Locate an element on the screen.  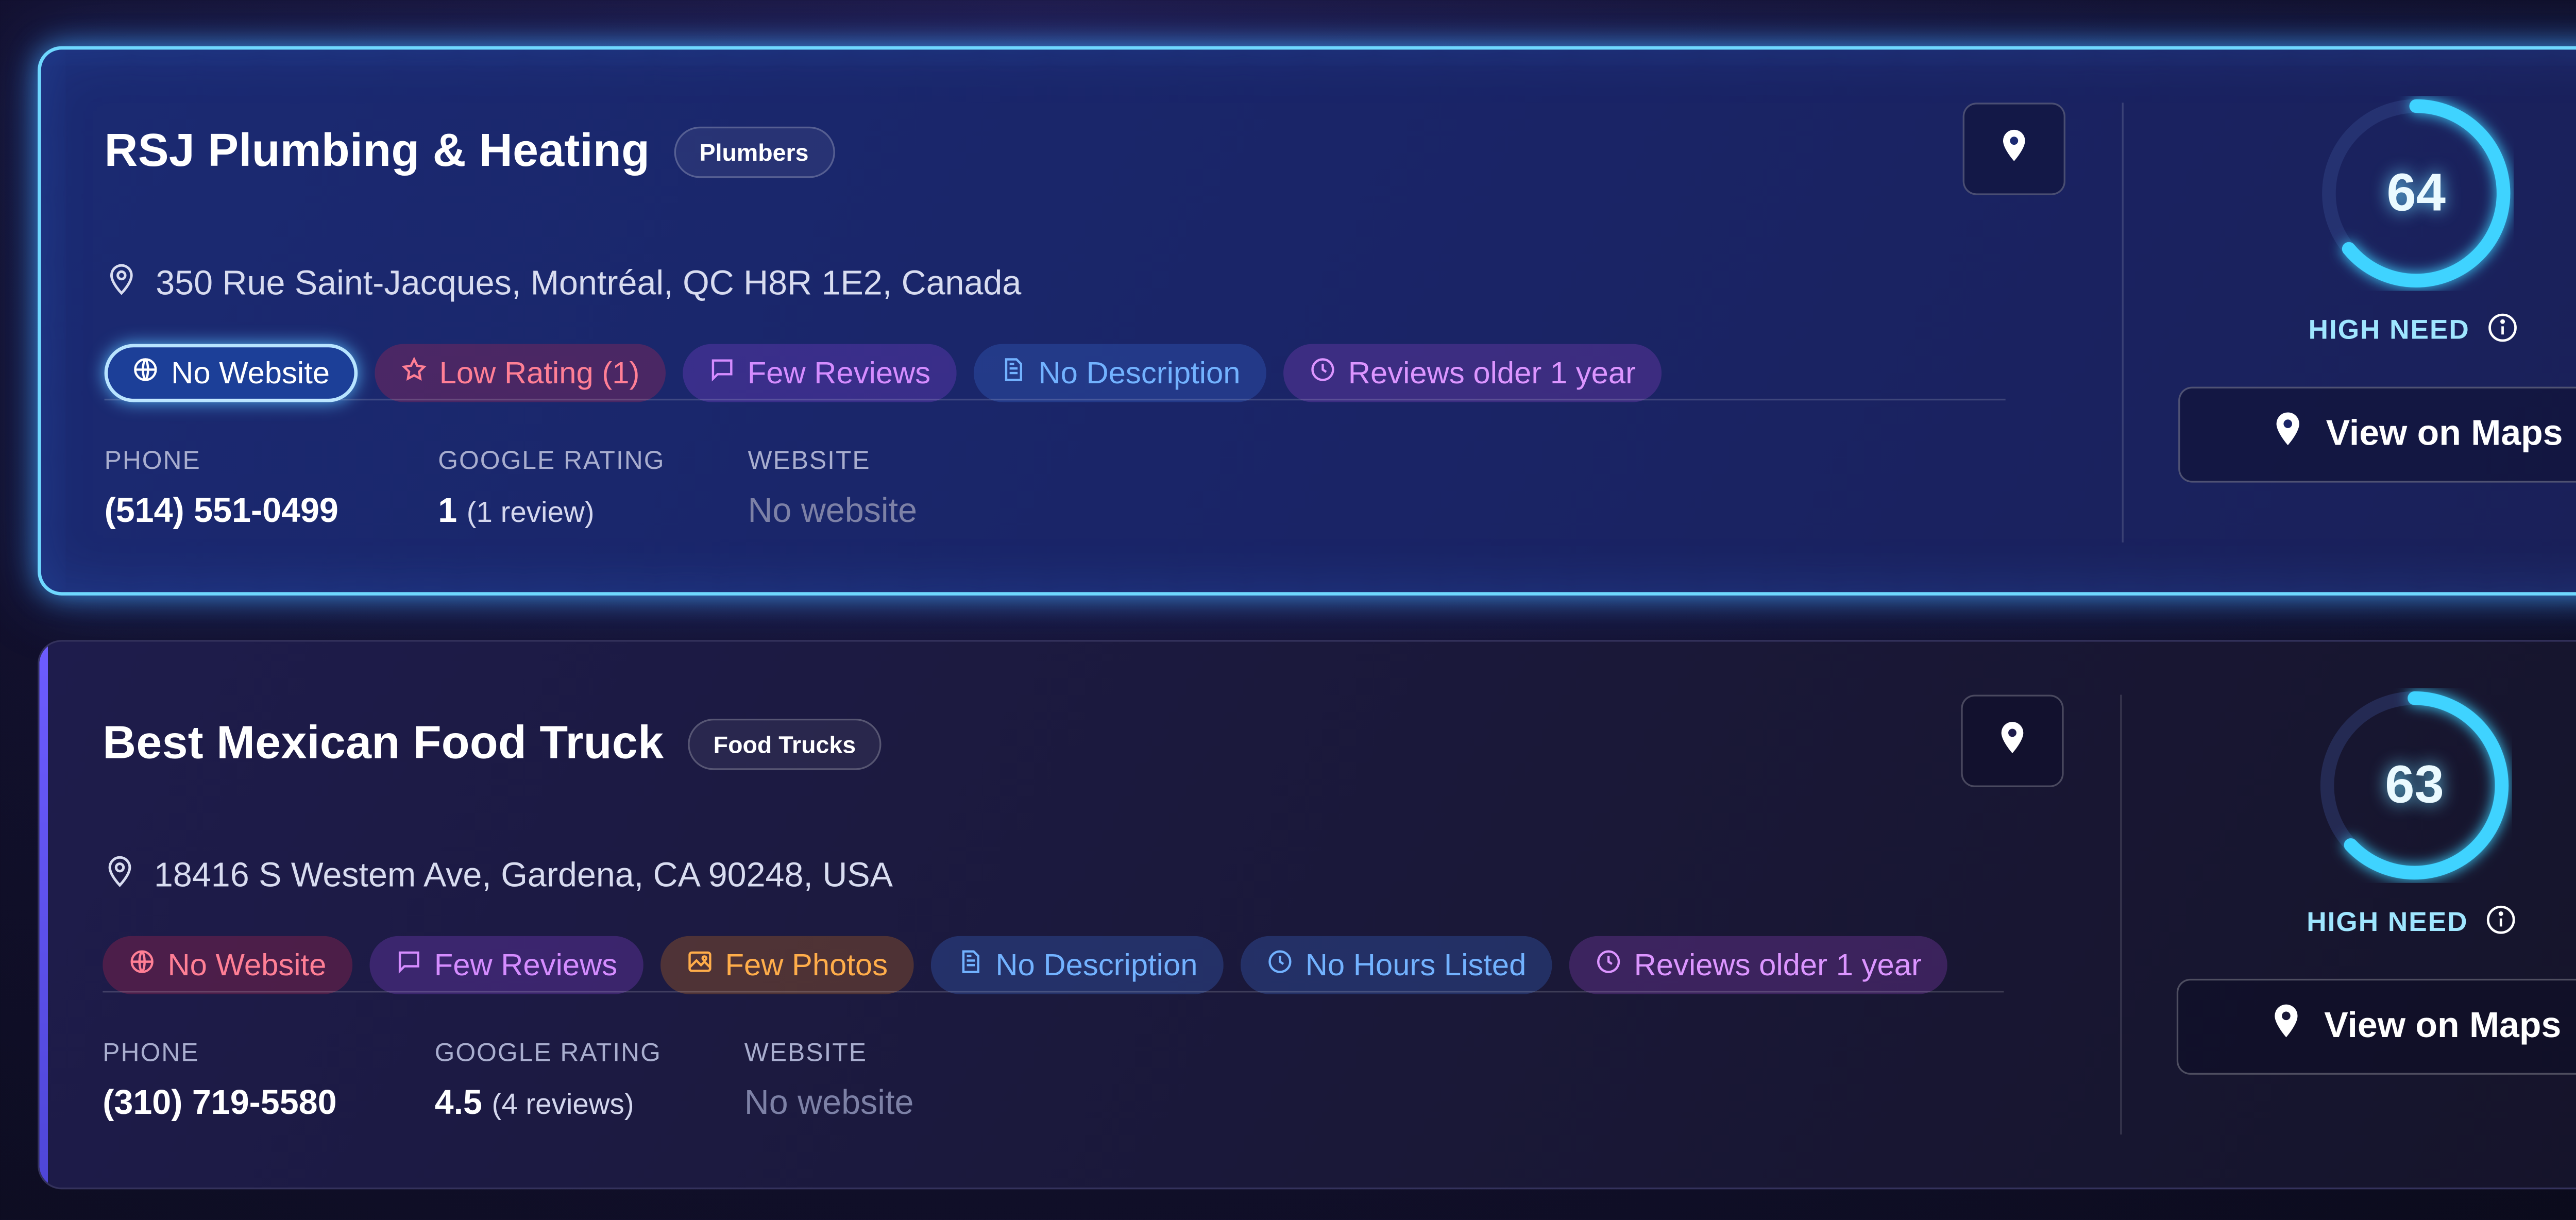
tag-no-hours: No Hours Listed is located at coordinates (1396, 965).